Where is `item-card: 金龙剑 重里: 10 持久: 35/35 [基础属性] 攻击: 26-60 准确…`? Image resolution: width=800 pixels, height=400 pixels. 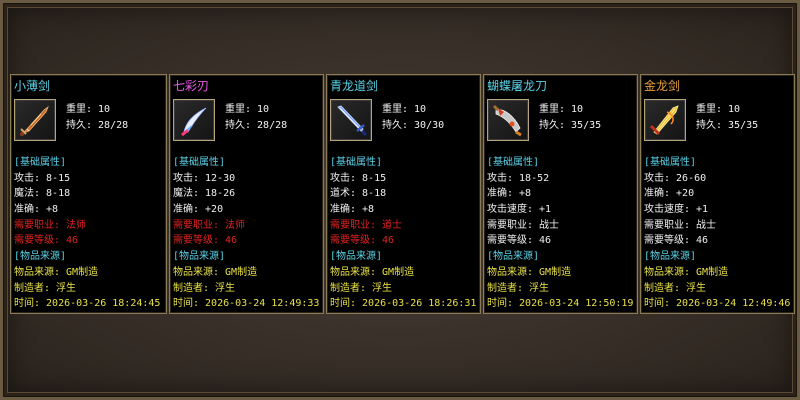 item-card: 金龙剑 重里: 10 持久: 35/35 [基础属性] 攻击: 26-60 准确… is located at coordinates (717, 194).